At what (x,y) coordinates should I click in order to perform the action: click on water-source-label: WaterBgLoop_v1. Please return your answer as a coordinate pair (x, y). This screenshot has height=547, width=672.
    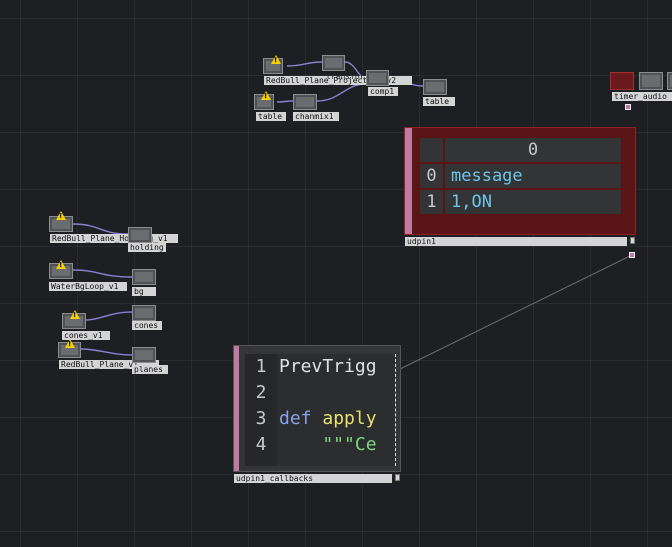
    Looking at the image, I should click on (88, 286).